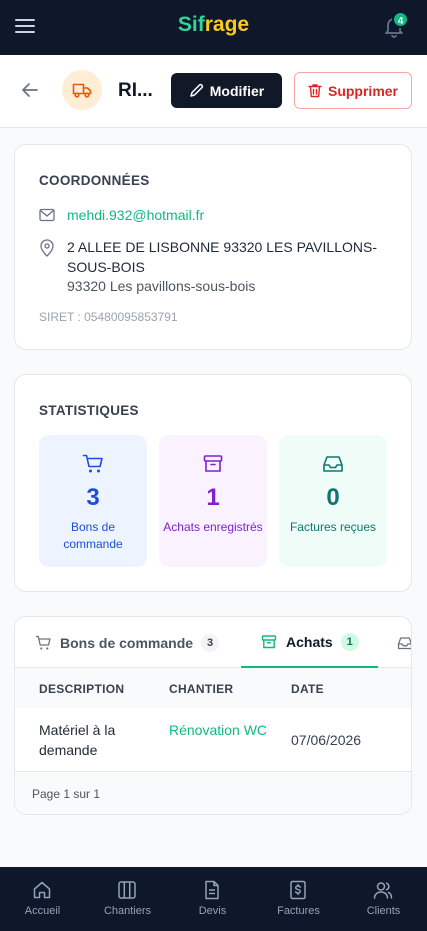 This screenshot has width=427, height=931. What do you see at coordinates (213, 527) in the screenshot?
I see `stat-label: Achats enregistrés` at bounding box center [213, 527].